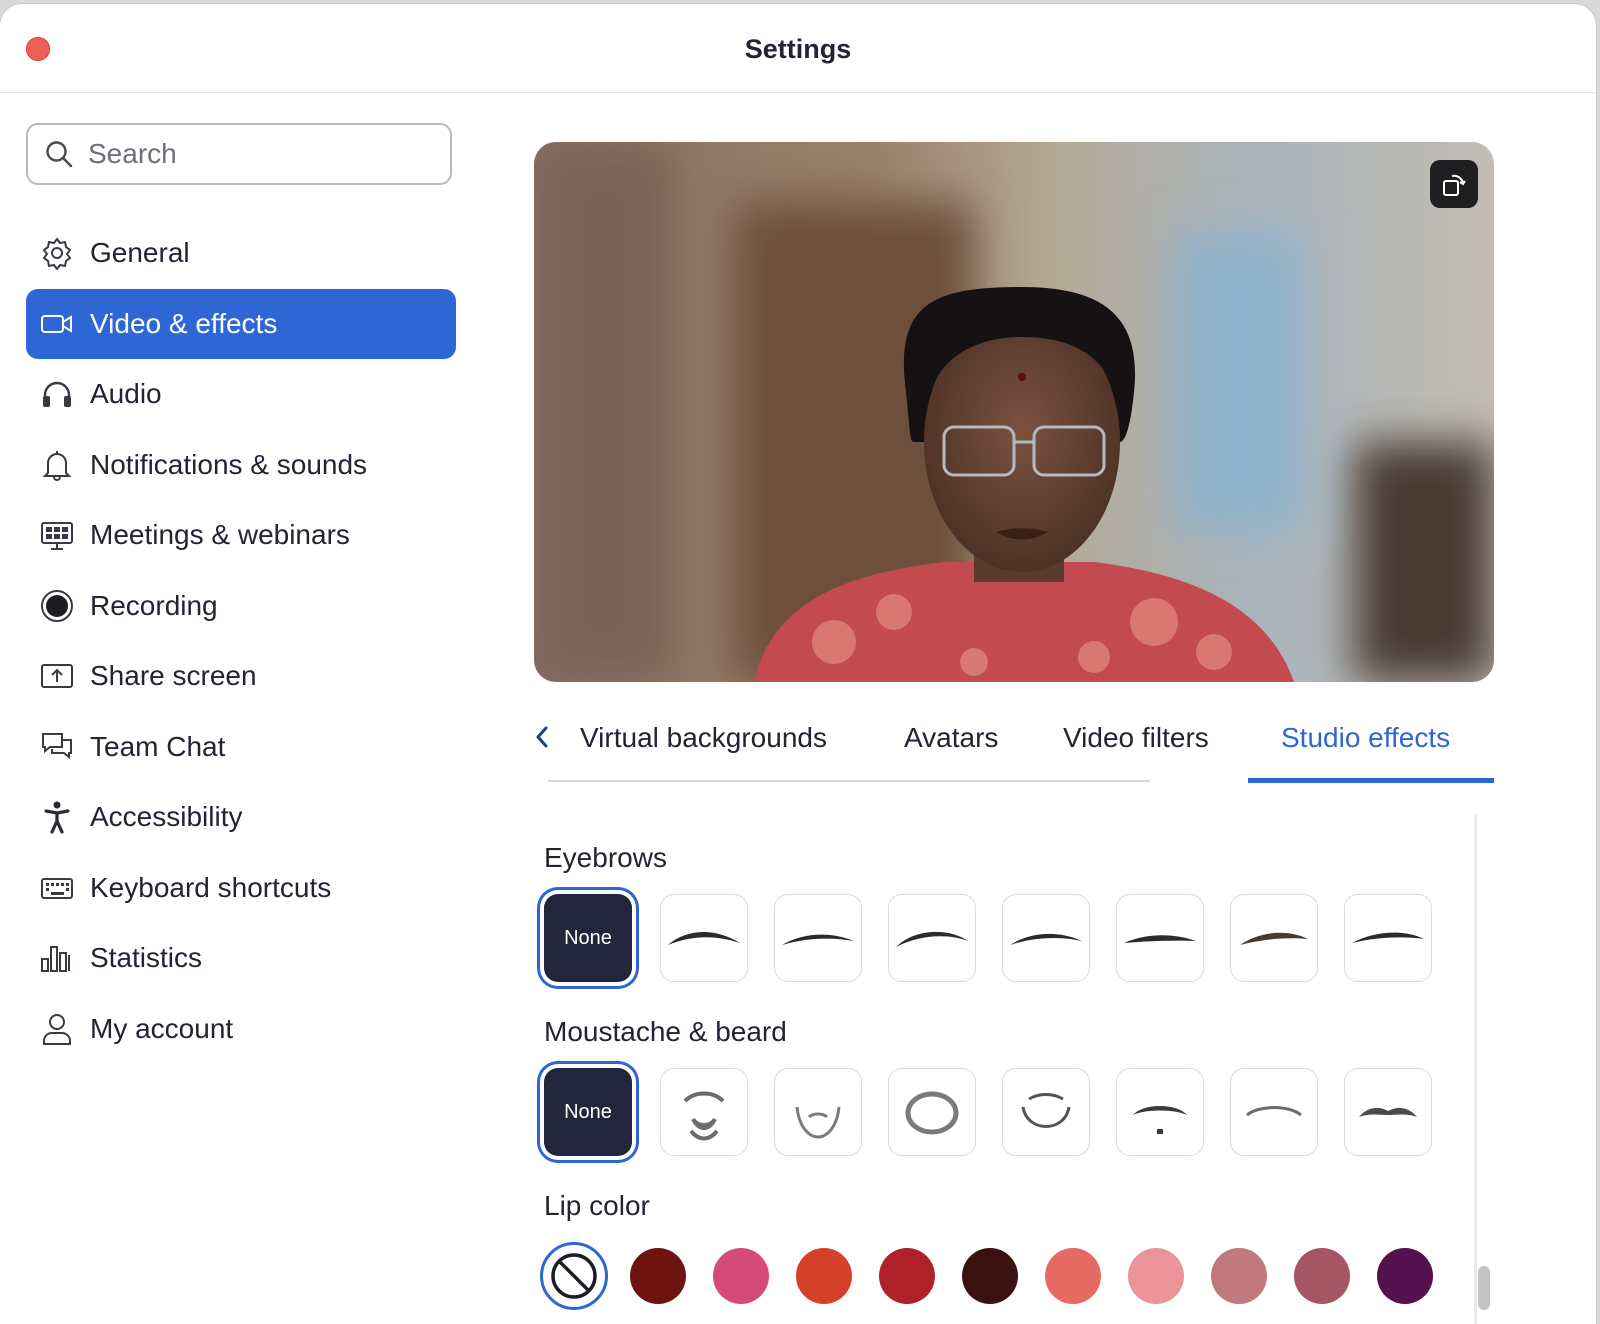 Image resolution: width=1600 pixels, height=1324 pixels. I want to click on search-icon, so click(59, 154).